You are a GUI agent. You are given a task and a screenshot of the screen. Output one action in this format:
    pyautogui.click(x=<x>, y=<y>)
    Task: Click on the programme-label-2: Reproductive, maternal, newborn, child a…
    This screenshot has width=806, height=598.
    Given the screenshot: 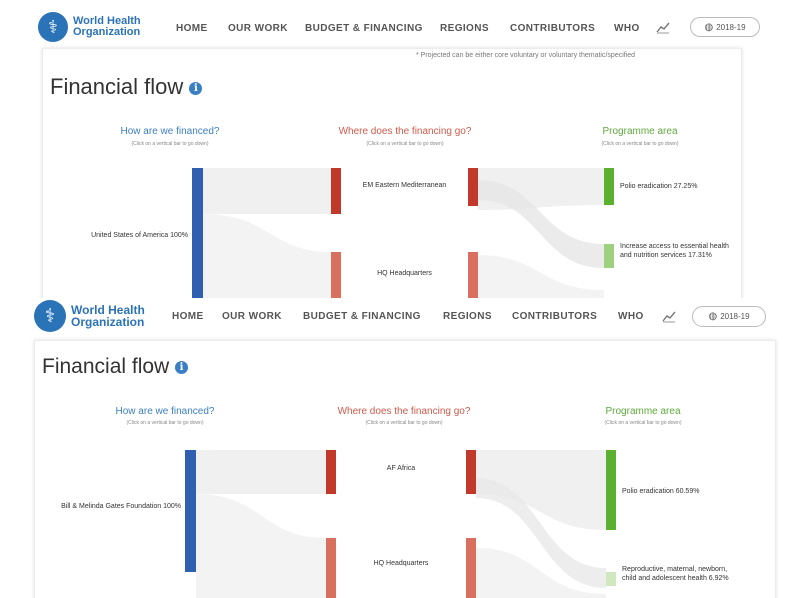 What is the action you would take?
    pyautogui.click(x=675, y=574)
    